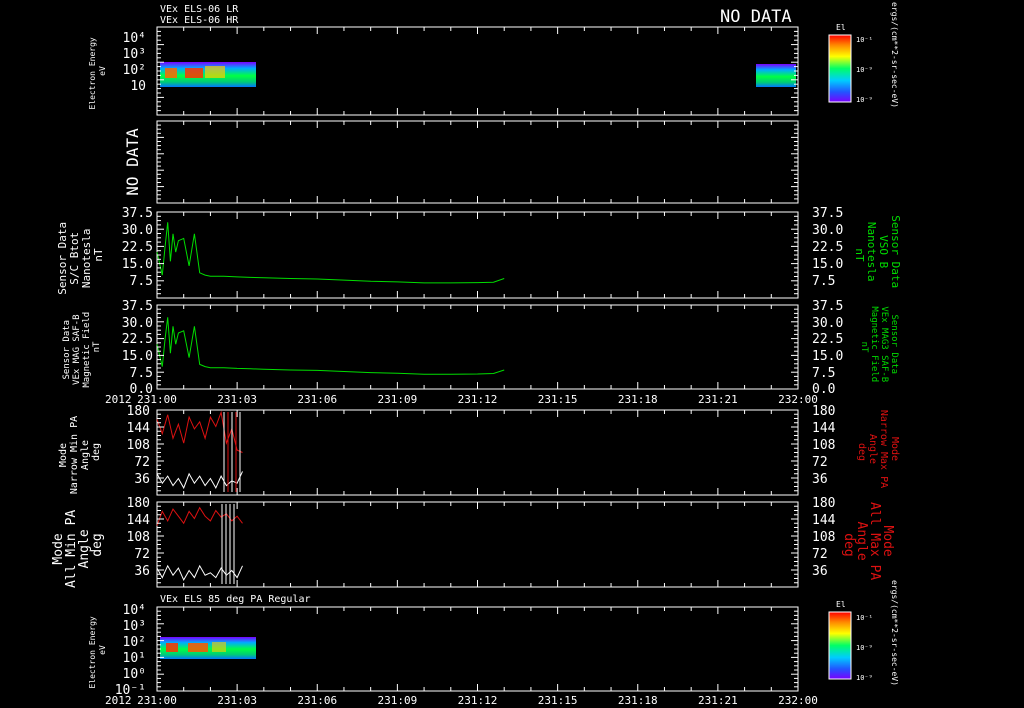 This screenshot has height=708, width=1024. What do you see at coordinates (841, 27) in the screenshot?
I see `colorbar-1-title: El` at bounding box center [841, 27].